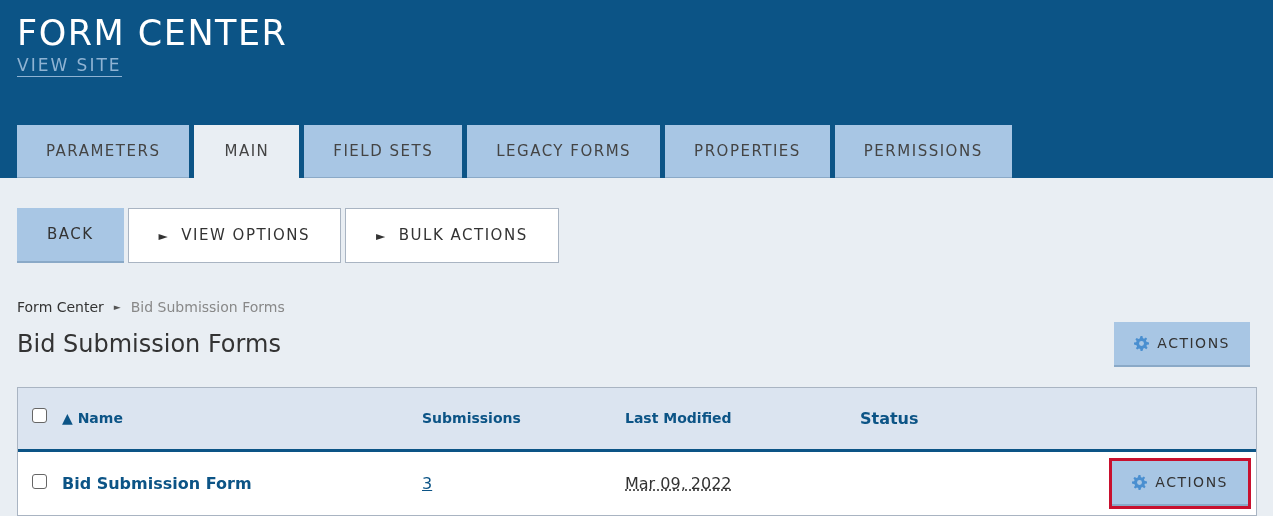 Image resolution: width=1273 pixels, height=516 pixels. What do you see at coordinates (923, 151) in the screenshot?
I see `tab: PERMISSIONS` at bounding box center [923, 151].